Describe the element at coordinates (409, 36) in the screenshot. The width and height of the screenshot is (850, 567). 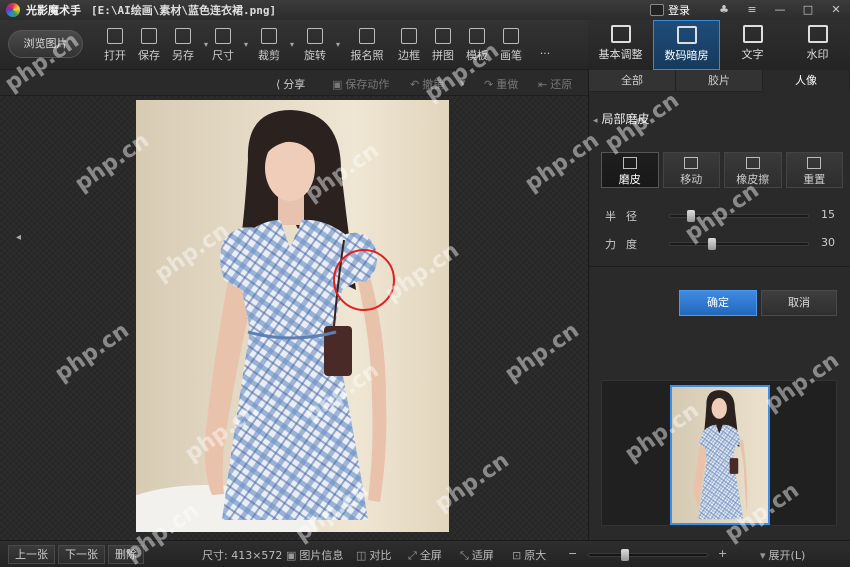
I see `border-icon` at that location.